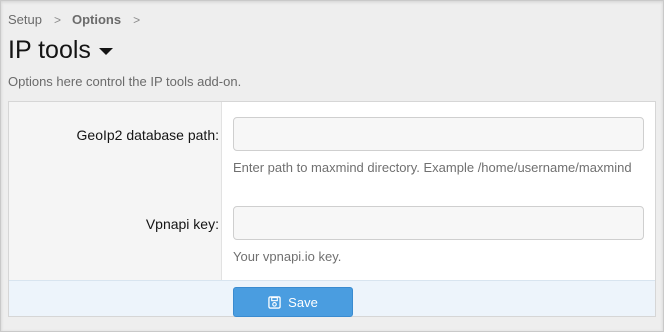 The height and width of the screenshot is (332, 664). I want to click on vpnapi-key-hint: Your vpnapi.io key., so click(287, 256).